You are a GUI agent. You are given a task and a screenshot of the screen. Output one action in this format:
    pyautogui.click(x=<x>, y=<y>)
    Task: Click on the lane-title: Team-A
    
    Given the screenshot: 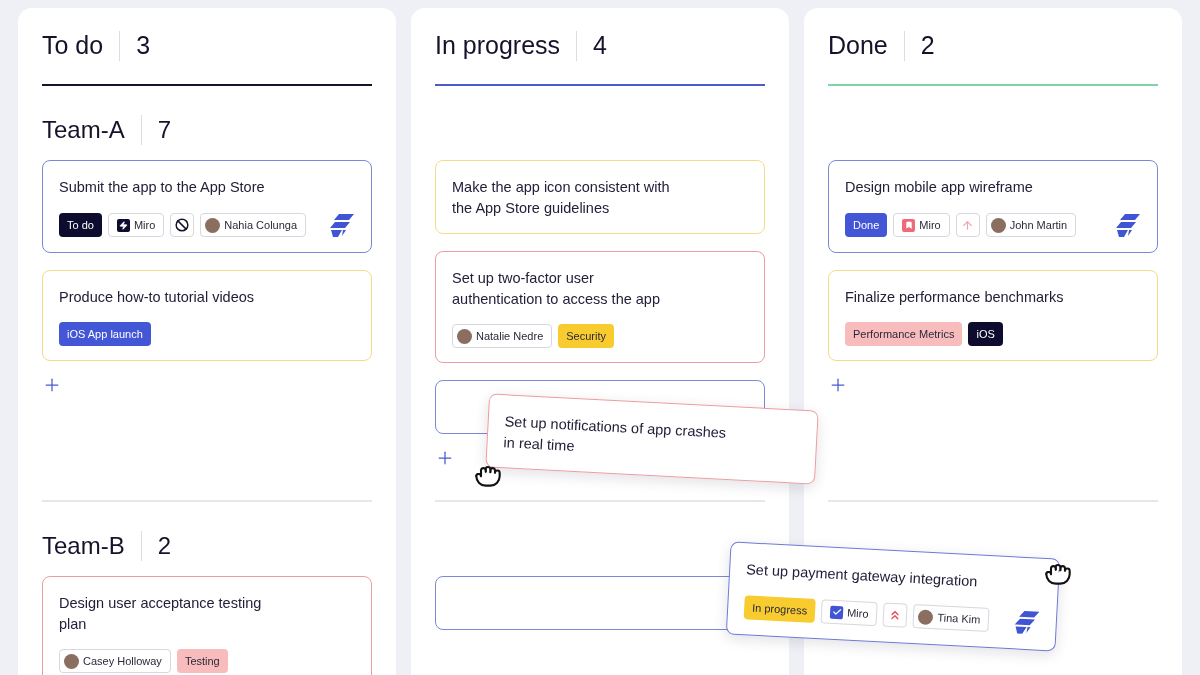 What is the action you would take?
    pyautogui.click(x=84, y=130)
    